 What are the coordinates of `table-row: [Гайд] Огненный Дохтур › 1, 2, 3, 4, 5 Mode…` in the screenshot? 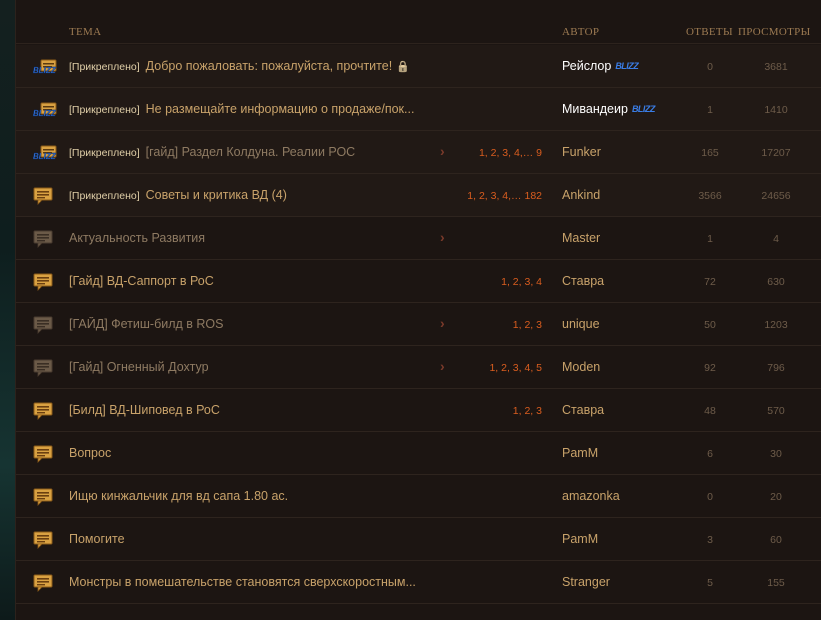 It's located at (418, 367).